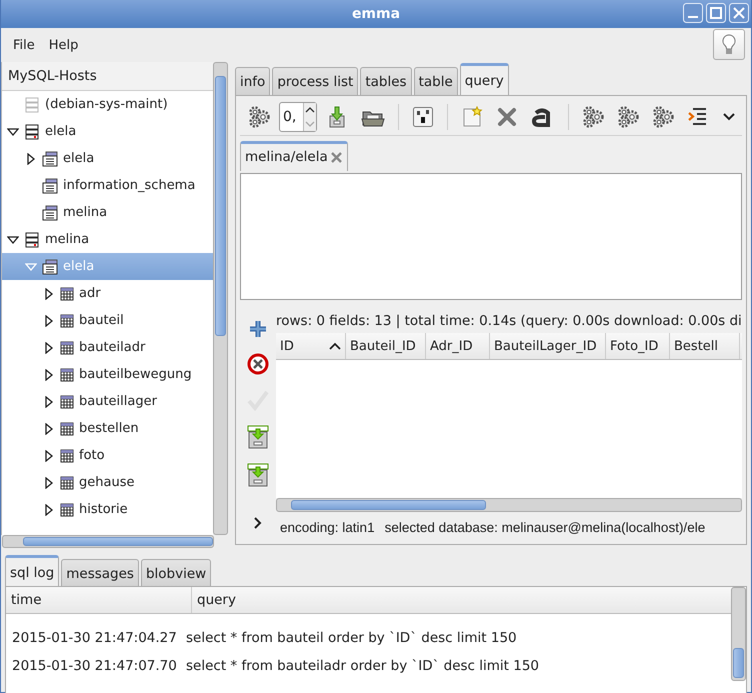 This screenshot has width=752, height=693. What do you see at coordinates (509, 322) in the screenshot?
I see `result-status: rows: 0 fields: 13 | total time: 0.14s (query: 0.00s download: 0.00s di` at bounding box center [509, 322].